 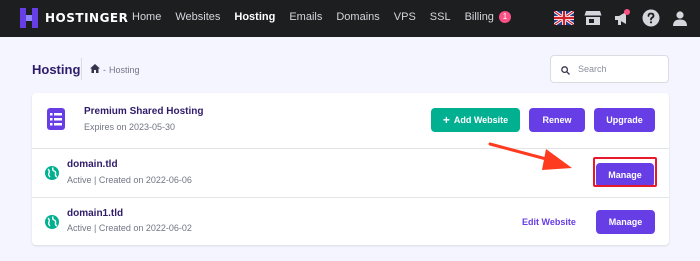 I want to click on nav-ssl: SSL, so click(x=440, y=17).